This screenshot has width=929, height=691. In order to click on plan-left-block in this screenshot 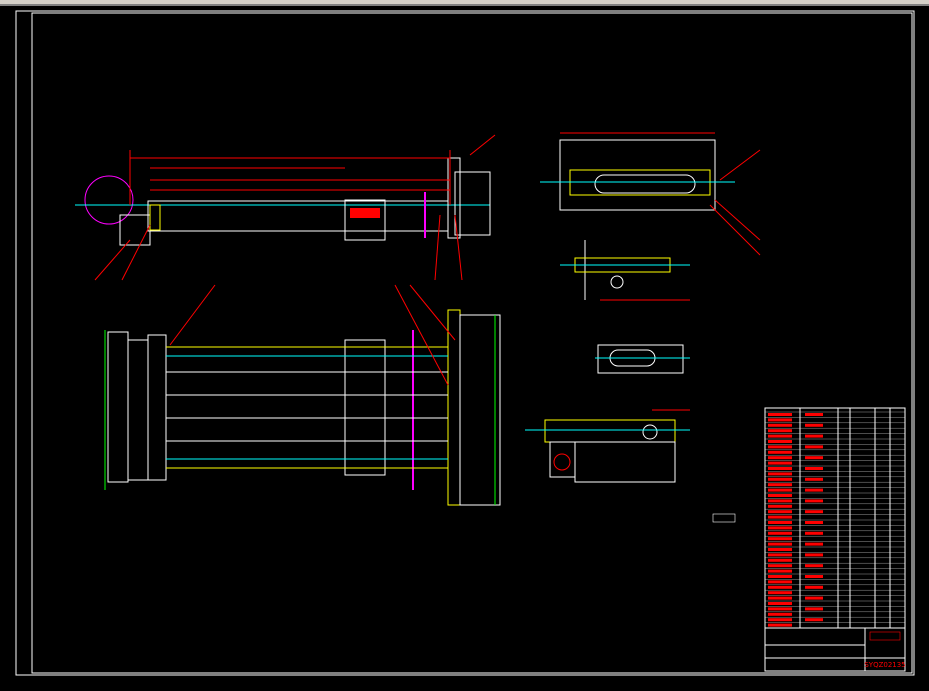, I will do `click(138, 410)`.